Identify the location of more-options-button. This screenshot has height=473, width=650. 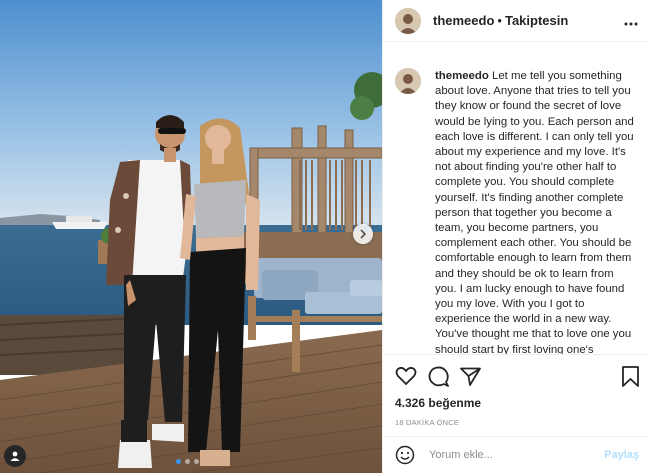
(631, 21).